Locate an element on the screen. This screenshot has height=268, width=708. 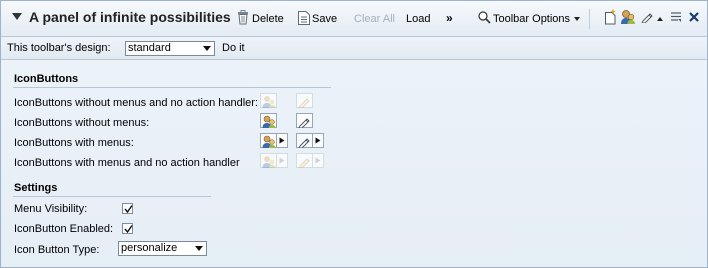
save-icon is located at coordinates (304, 18).